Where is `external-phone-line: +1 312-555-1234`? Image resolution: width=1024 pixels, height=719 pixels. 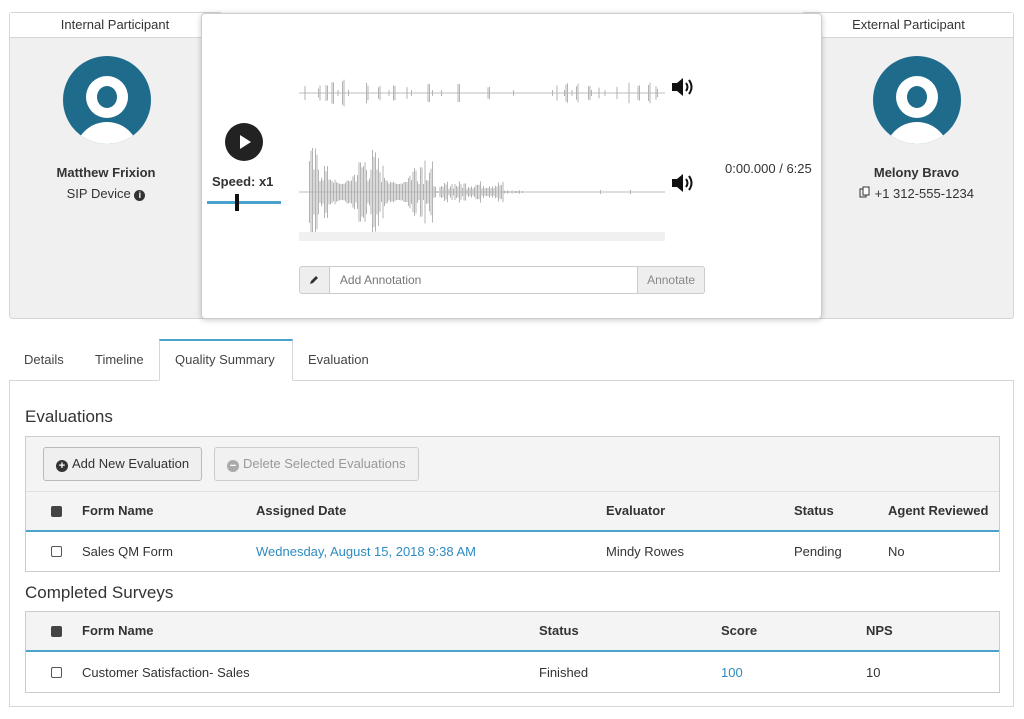
external-phone-line: +1 312-555-1234 is located at coordinates (908, 193).